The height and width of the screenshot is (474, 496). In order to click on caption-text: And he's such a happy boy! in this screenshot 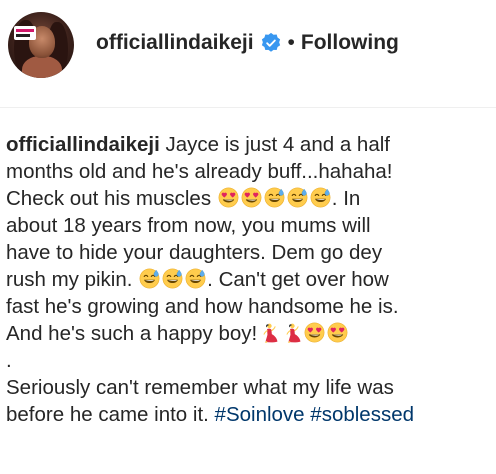, I will do `click(132, 333)`.